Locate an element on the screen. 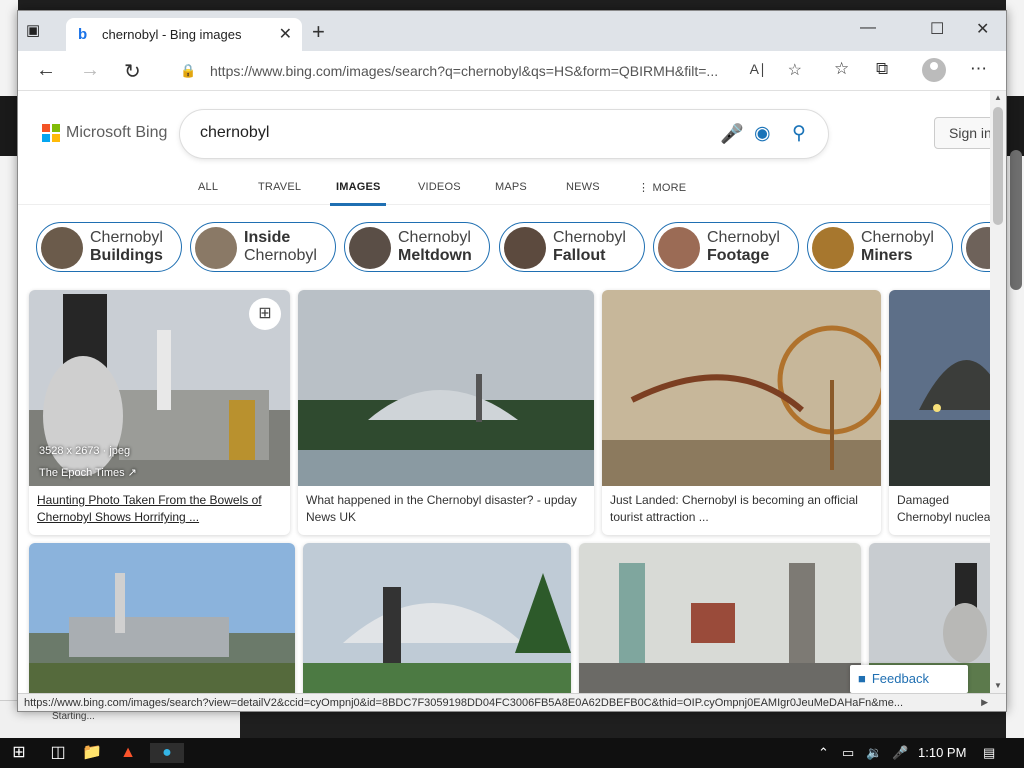 Image resolution: width=1024 pixels, height=768 pixels. active-tab: b chernobyl - Bing images ✕ is located at coordinates (184, 34).